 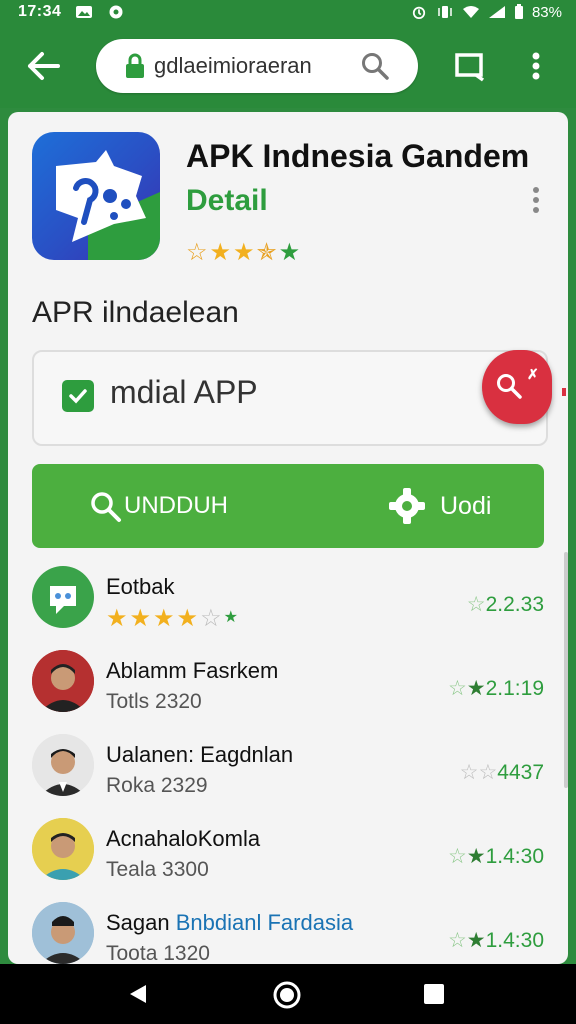 What do you see at coordinates (230, 617) in the screenshot?
I see `star-small-icon: ★` at bounding box center [230, 617].